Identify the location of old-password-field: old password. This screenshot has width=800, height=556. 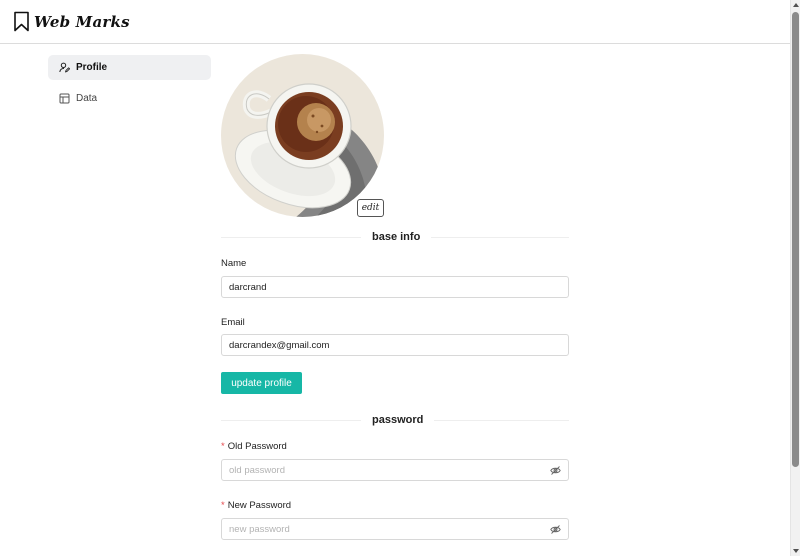
(395, 470).